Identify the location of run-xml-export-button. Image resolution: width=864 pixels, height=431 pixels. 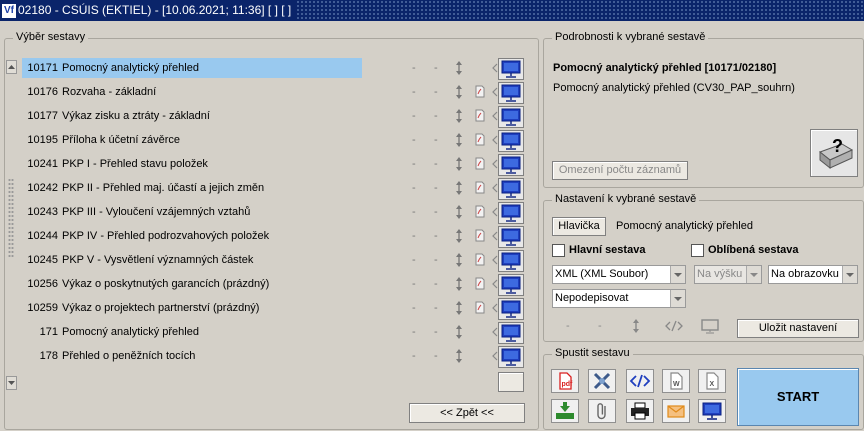
(602, 381).